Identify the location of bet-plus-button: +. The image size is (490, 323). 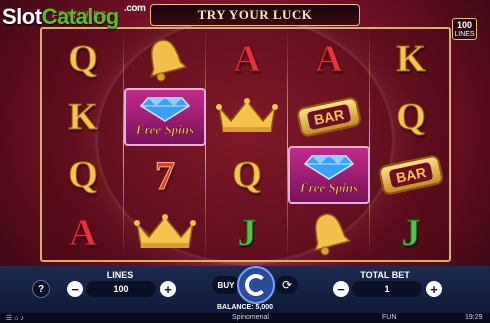
(434, 289).